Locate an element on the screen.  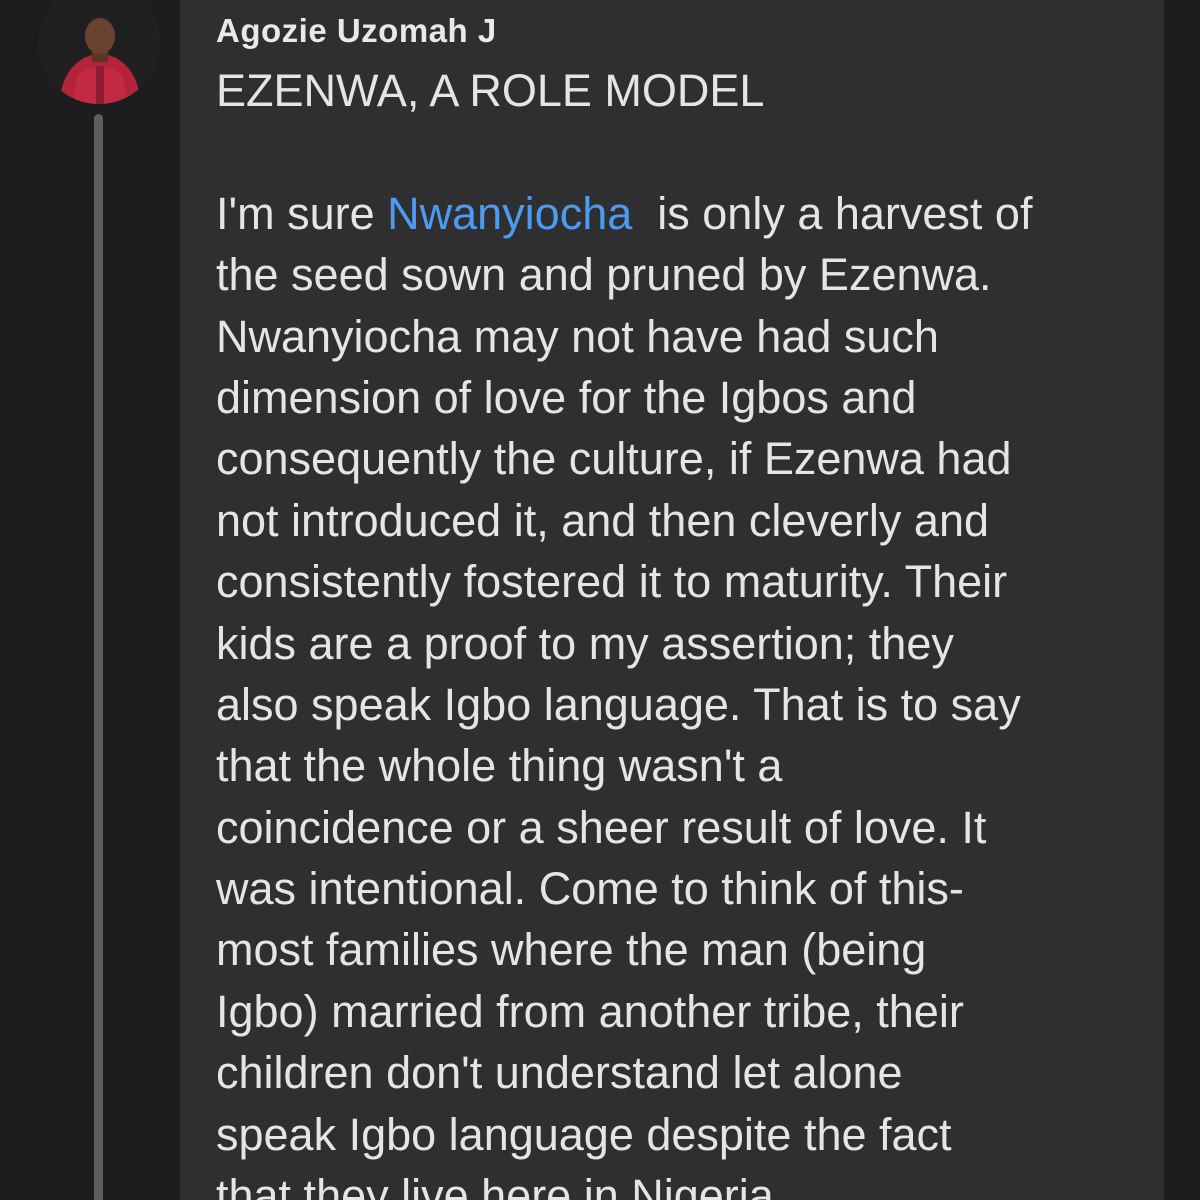
mention-link: Nwanyiocha is located at coordinates (509, 213).